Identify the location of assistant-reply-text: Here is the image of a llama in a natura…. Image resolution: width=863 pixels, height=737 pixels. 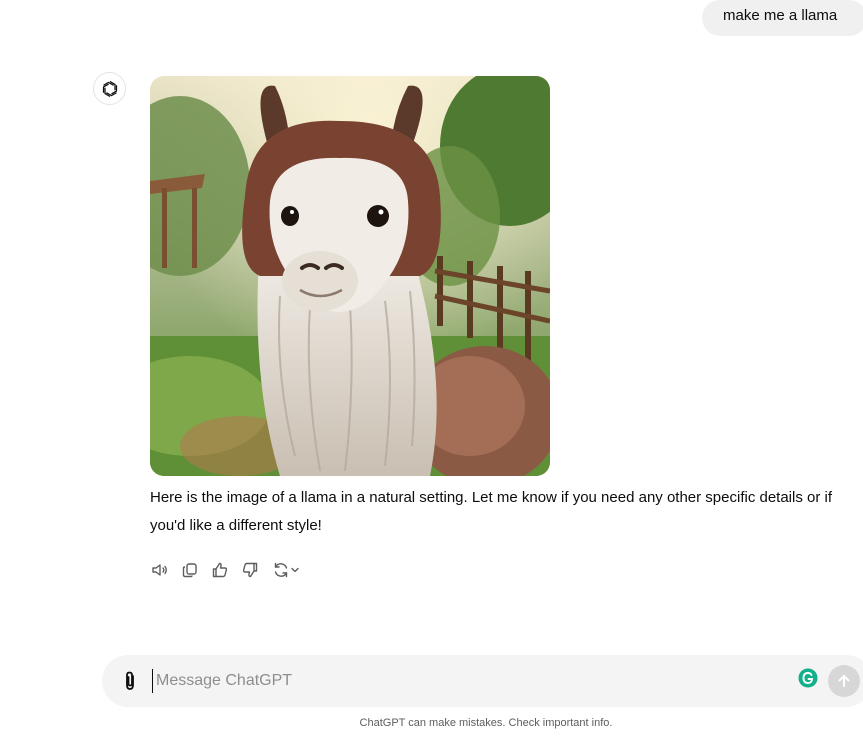
(491, 511).